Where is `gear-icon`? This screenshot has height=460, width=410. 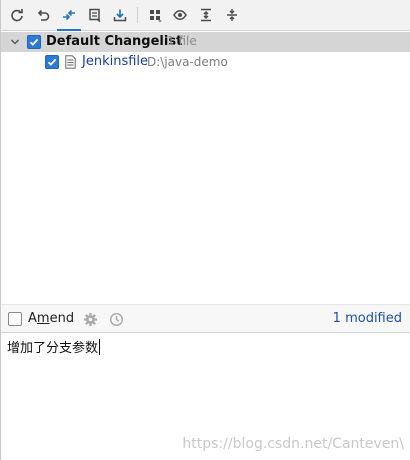 gear-icon is located at coordinates (90, 319).